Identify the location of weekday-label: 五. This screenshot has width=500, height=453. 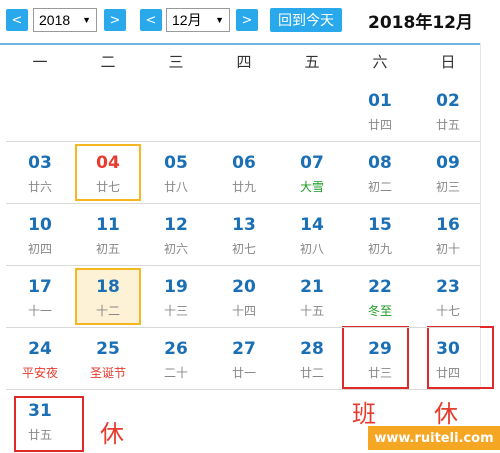
(312, 62).